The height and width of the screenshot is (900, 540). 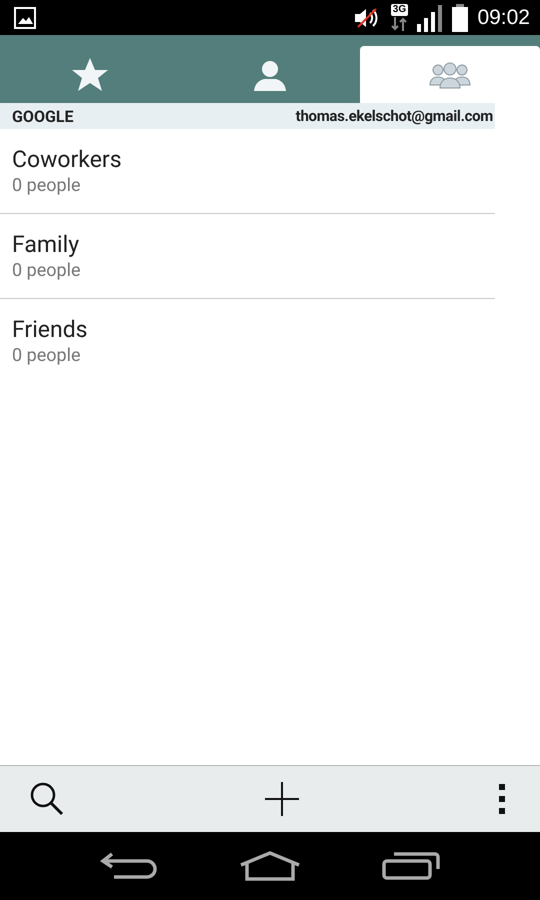 What do you see at coordinates (253, 244) in the screenshot?
I see `group-name: Family` at bounding box center [253, 244].